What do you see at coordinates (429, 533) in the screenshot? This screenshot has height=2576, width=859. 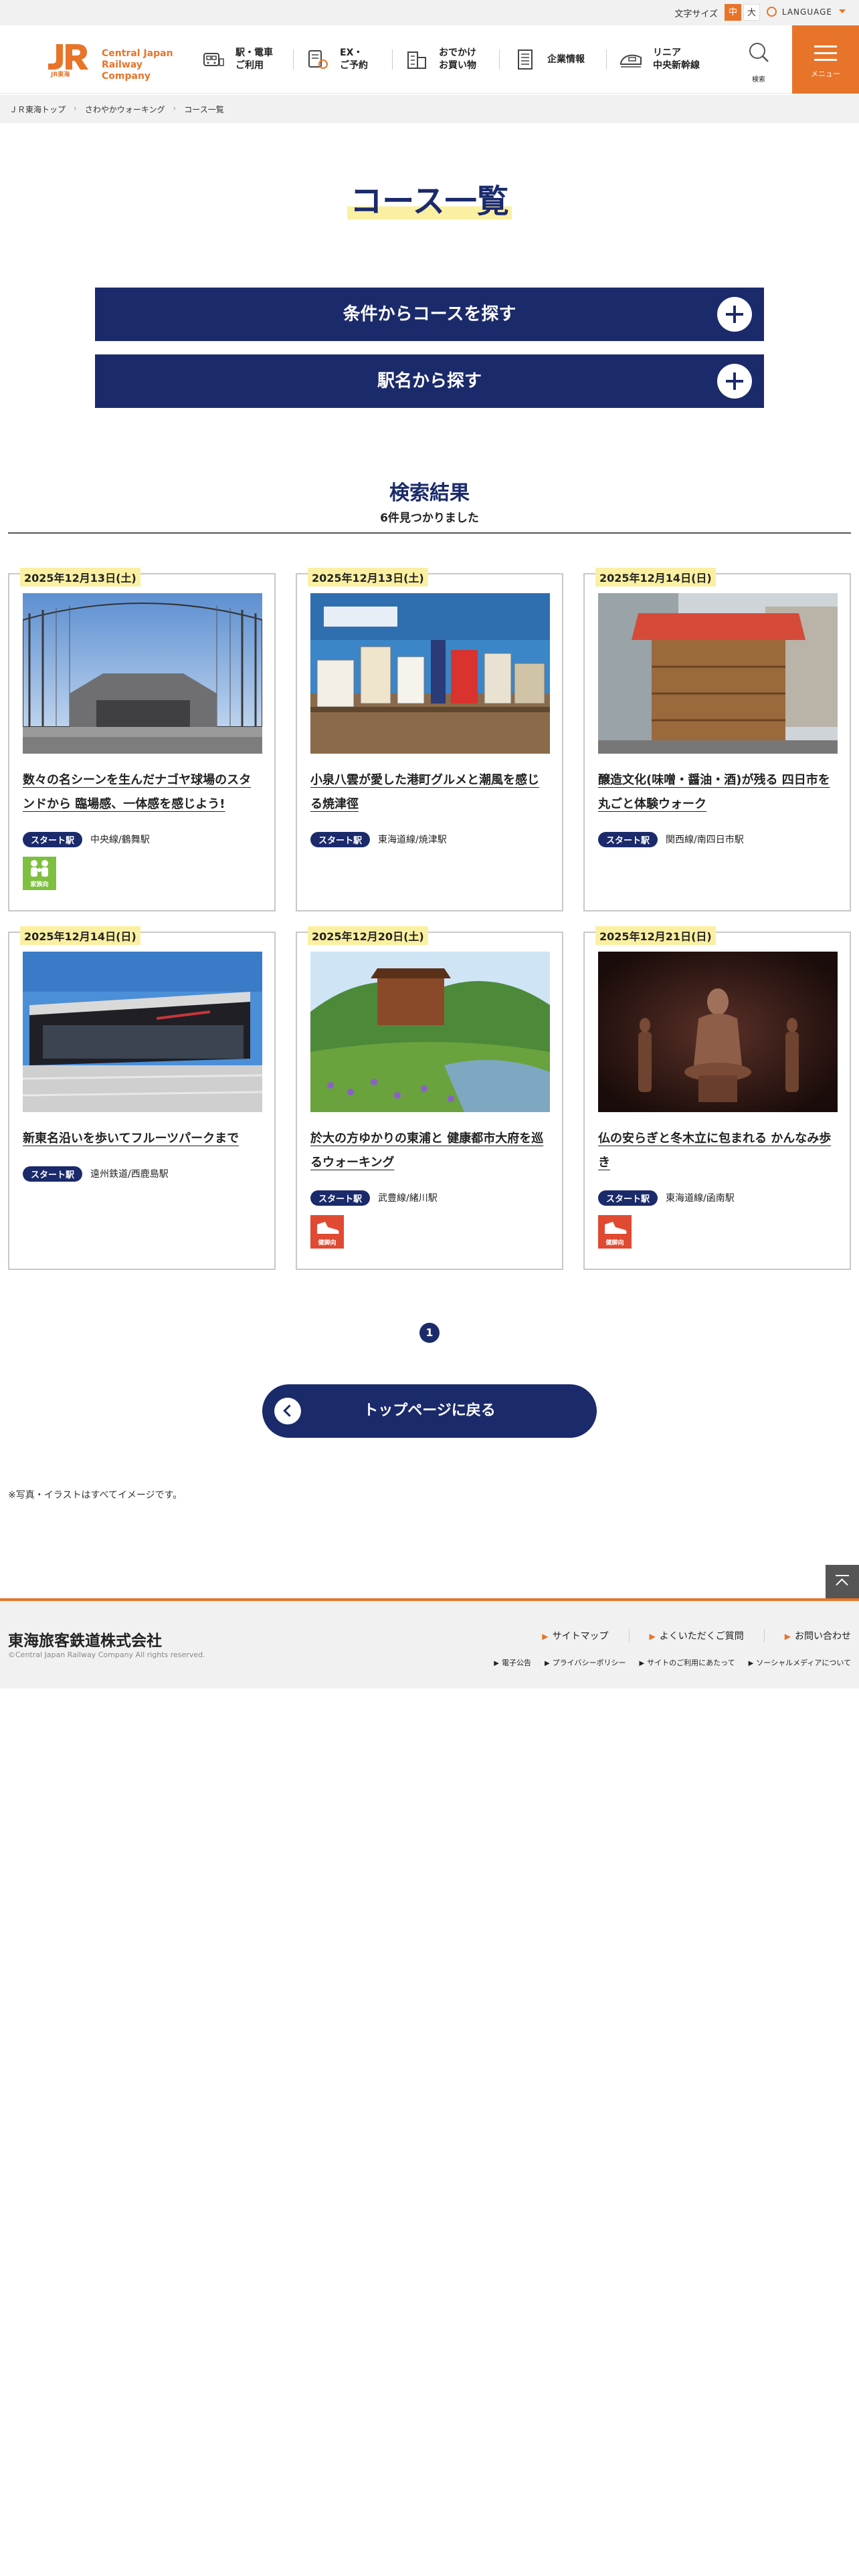 I see `divider` at bounding box center [429, 533].